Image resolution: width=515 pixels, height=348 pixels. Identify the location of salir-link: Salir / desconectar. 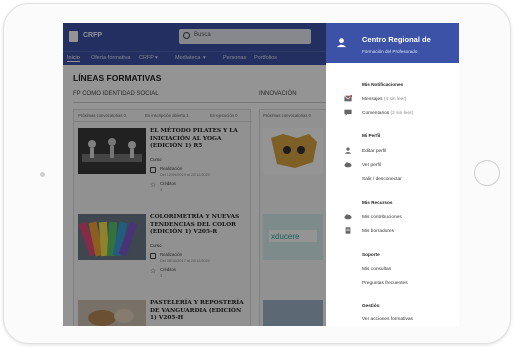
(382, 179).